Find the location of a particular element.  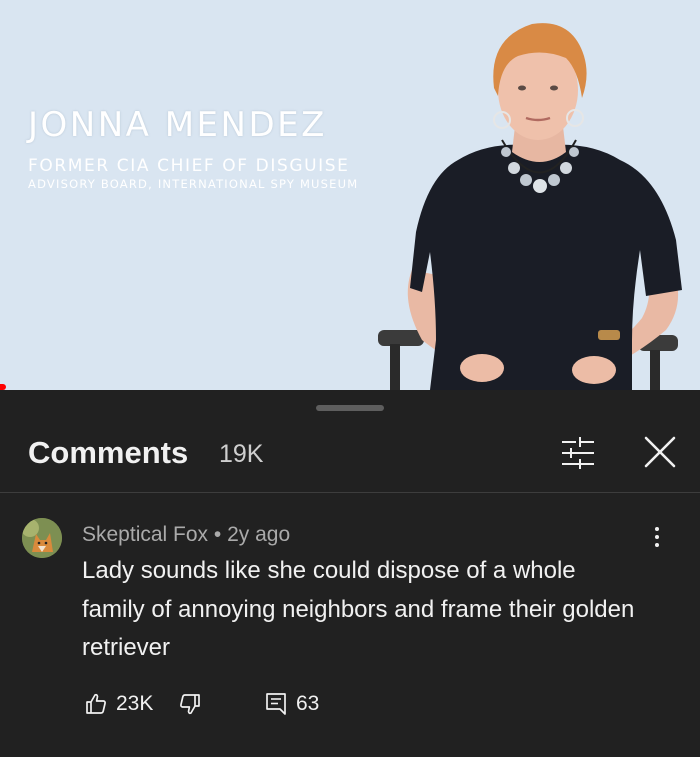

like-count: 23K is located at coordinates (135, 703).